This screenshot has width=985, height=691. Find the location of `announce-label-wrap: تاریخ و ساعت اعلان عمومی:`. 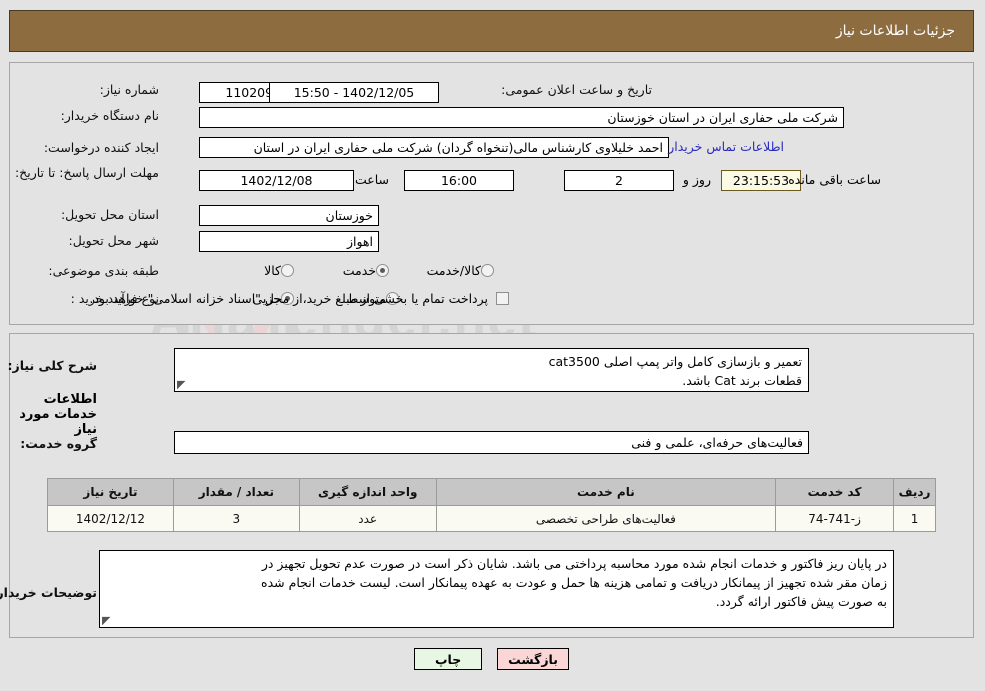

announce-label-wrap: تاریخ و ساعت اعلان عمومی: is located at coordinates (577, 89).